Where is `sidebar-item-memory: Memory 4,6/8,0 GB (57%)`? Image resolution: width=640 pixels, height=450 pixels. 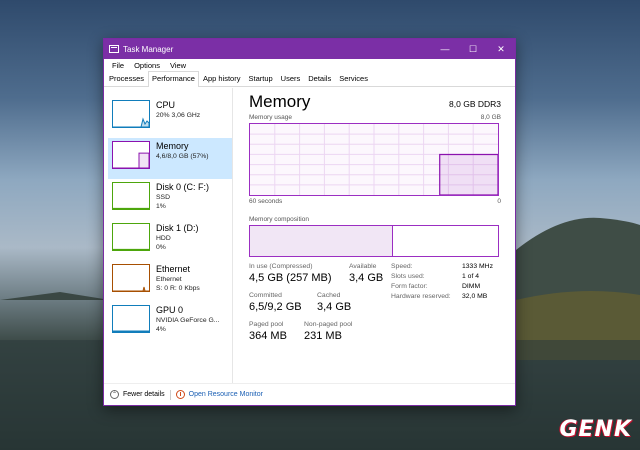
sidebar-item-memory: Memory 4,6/8,0 GB (57%) is located at coordinates (170, 158).